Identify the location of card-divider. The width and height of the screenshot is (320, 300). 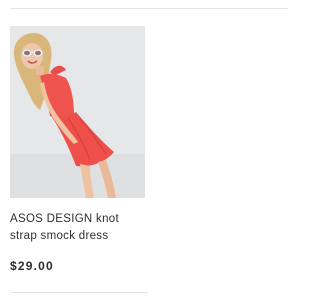
(79, 292).